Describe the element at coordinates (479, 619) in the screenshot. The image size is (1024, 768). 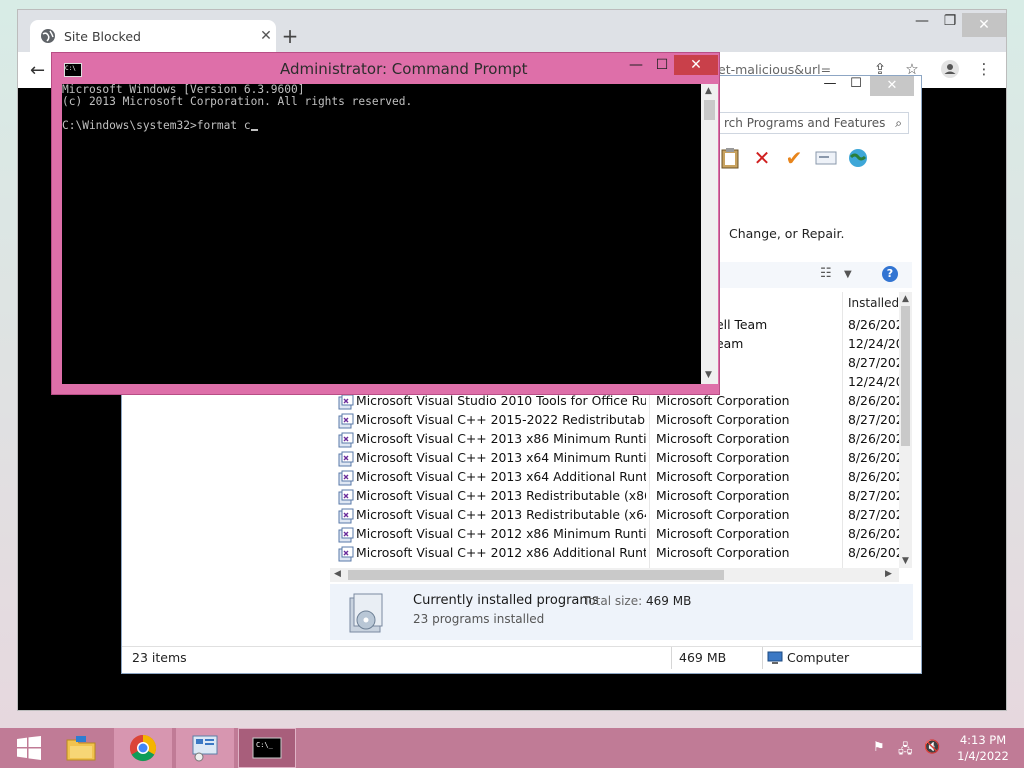
I see `details-count: 23 programs installed` at that location.